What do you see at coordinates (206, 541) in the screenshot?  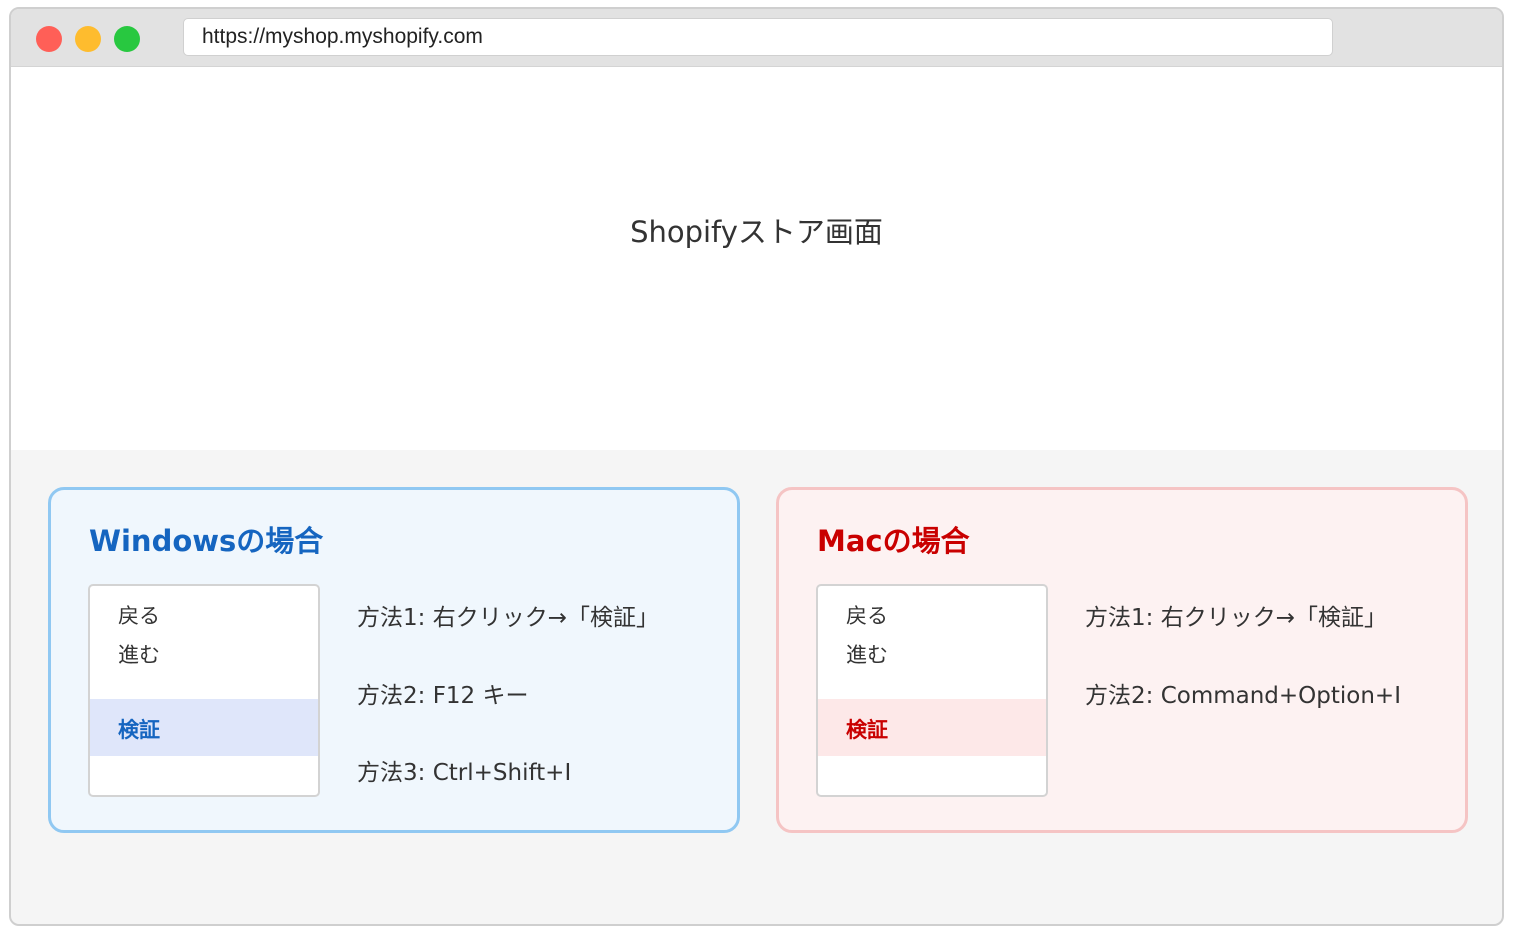 I see `windows-panel-title: Windowsの場合` at bounding box center [206, 541].